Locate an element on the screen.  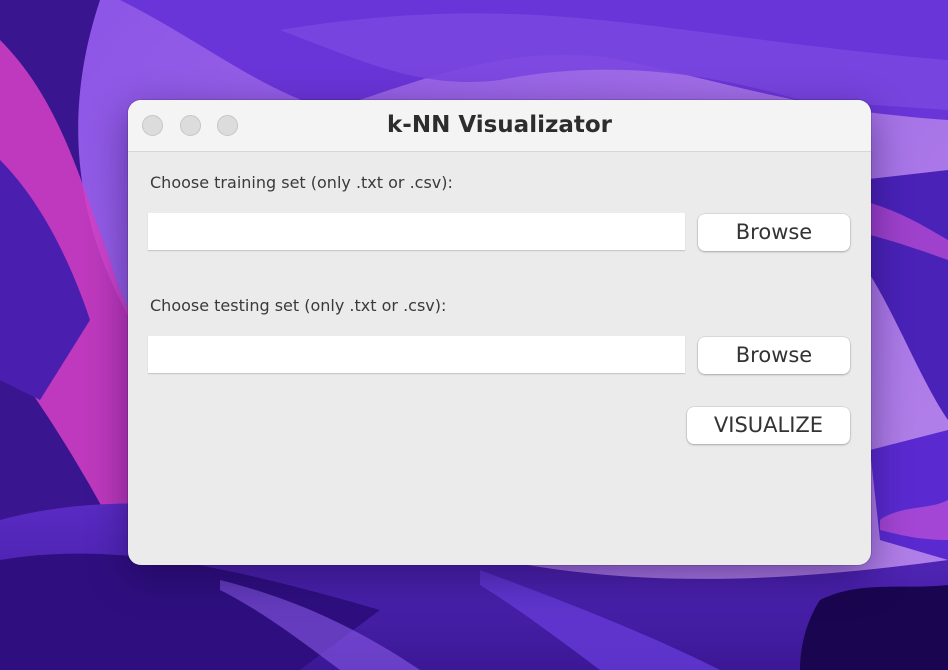
testing-set-path-field is located at coordinates (416, 354).